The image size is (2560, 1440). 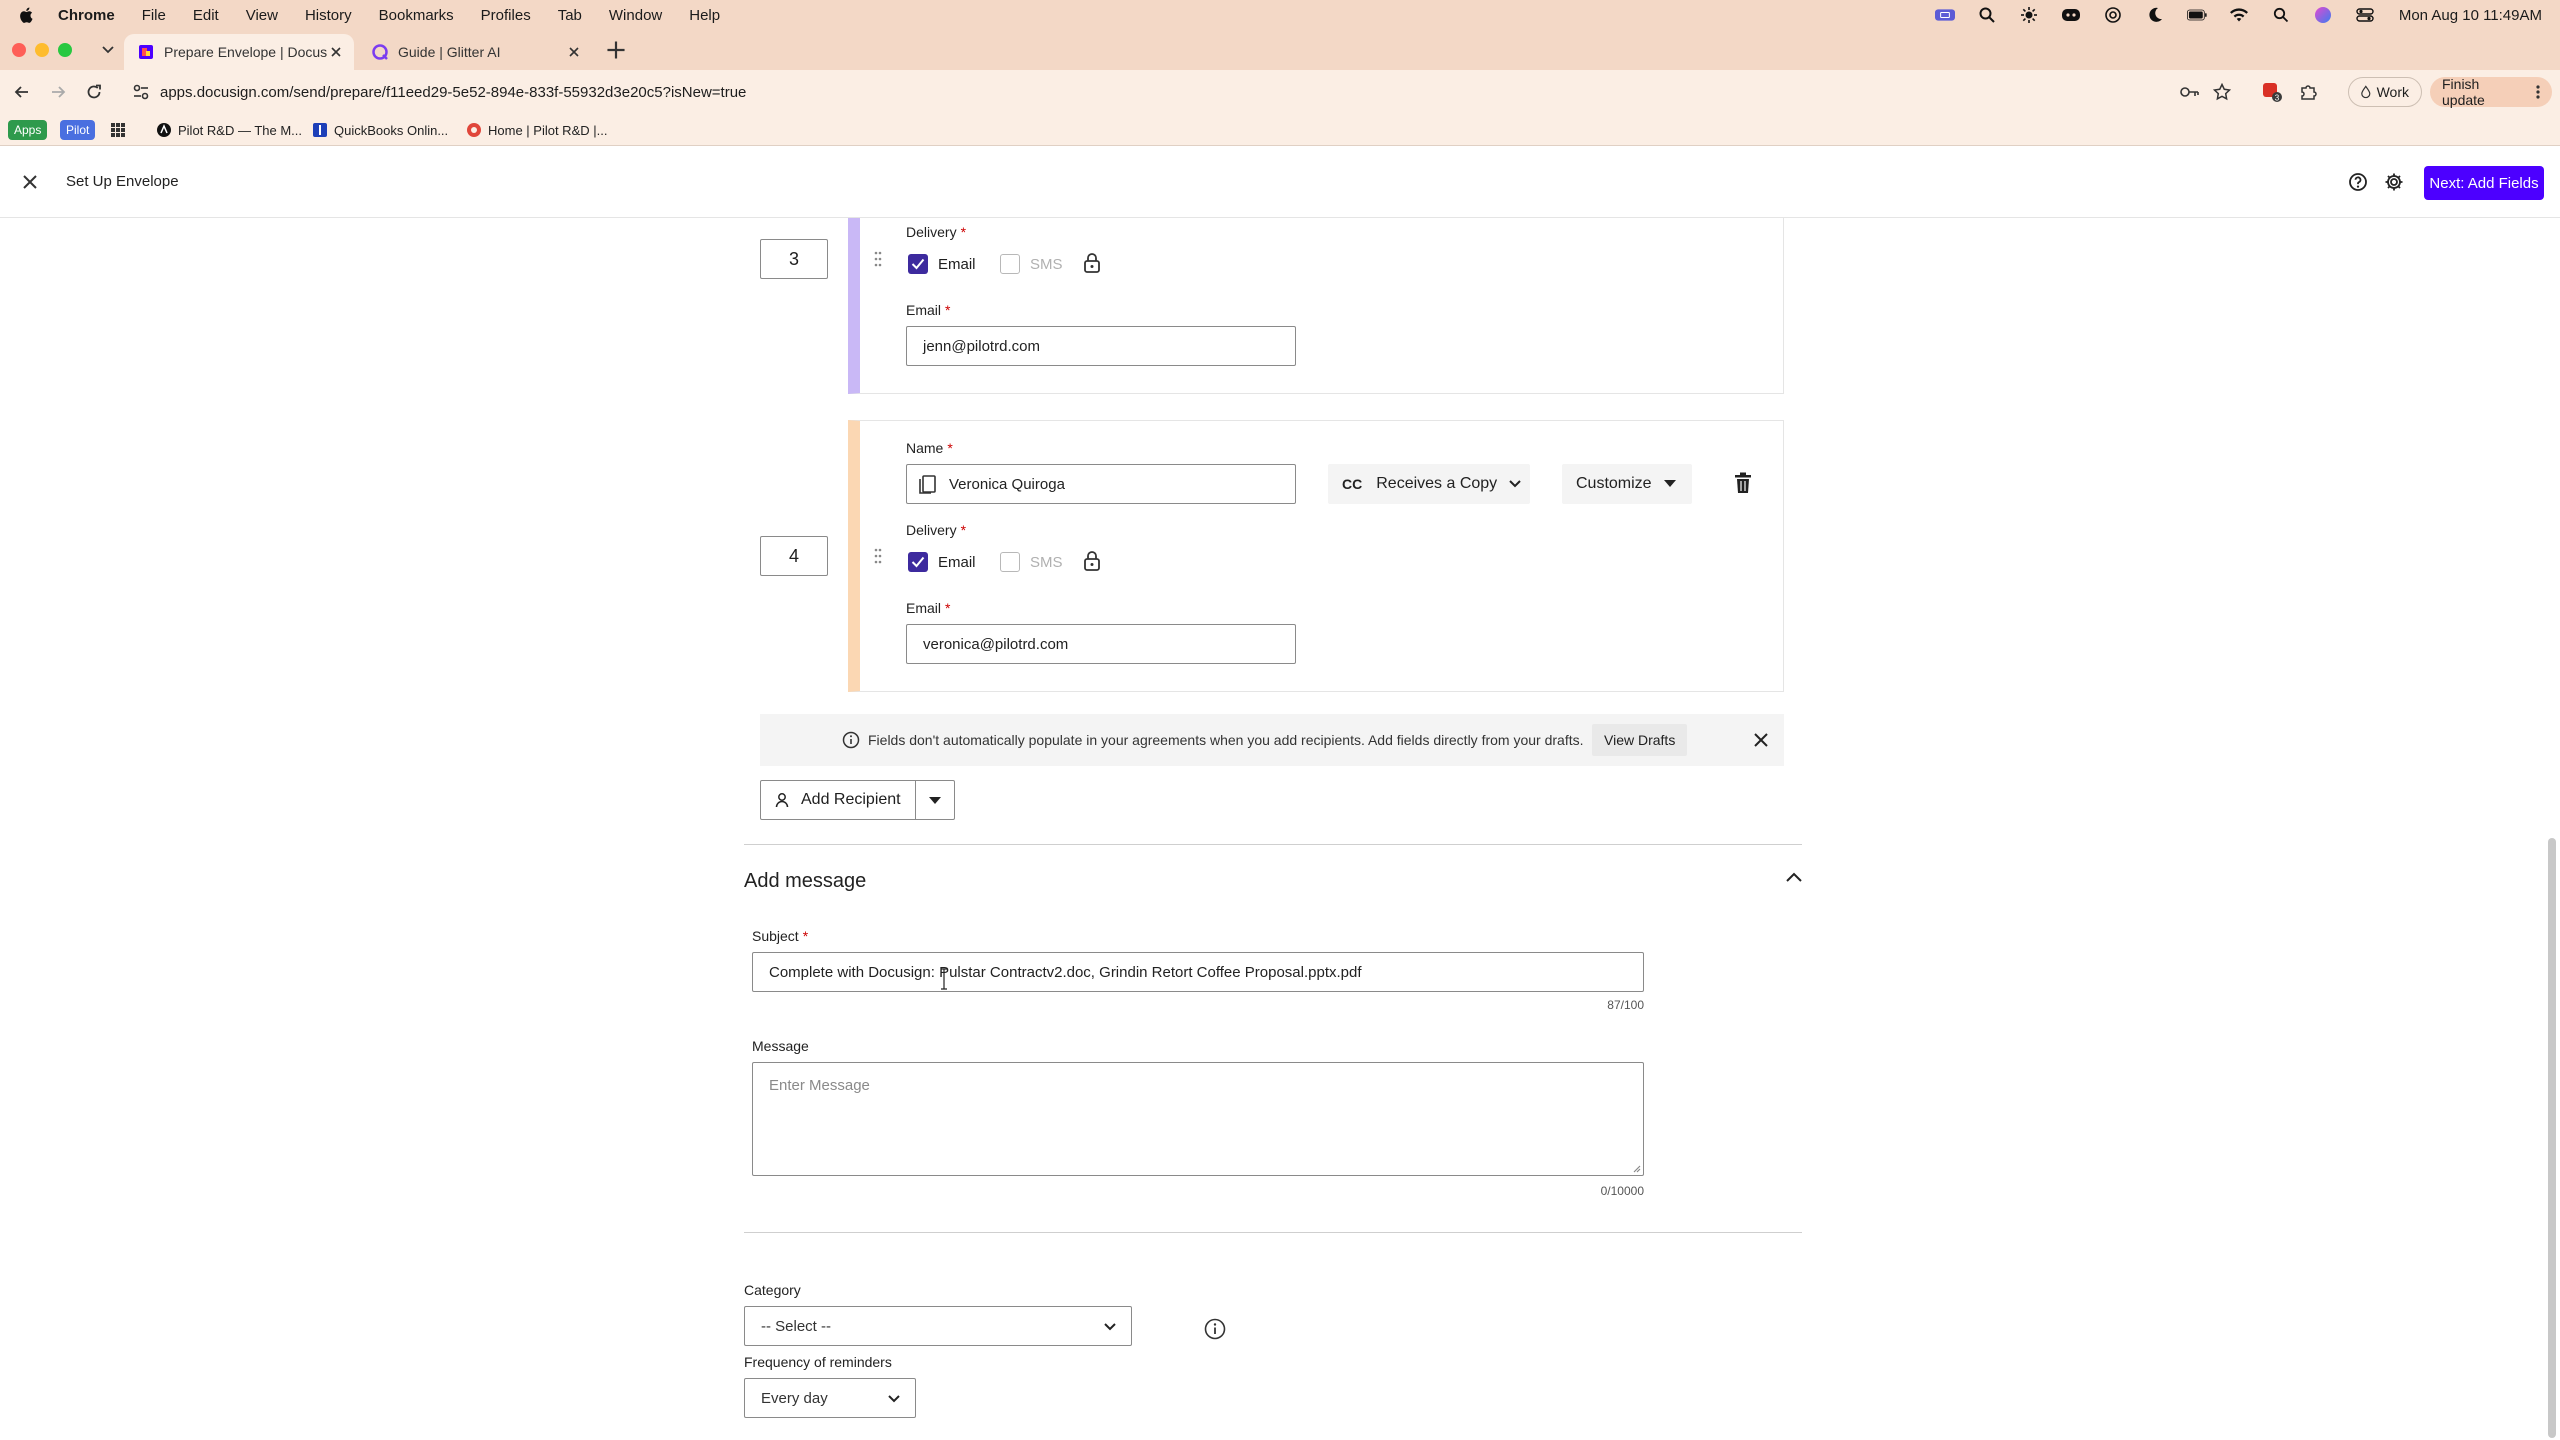 I want to click on add-recipient-options-button, so click(x=935, y=800).